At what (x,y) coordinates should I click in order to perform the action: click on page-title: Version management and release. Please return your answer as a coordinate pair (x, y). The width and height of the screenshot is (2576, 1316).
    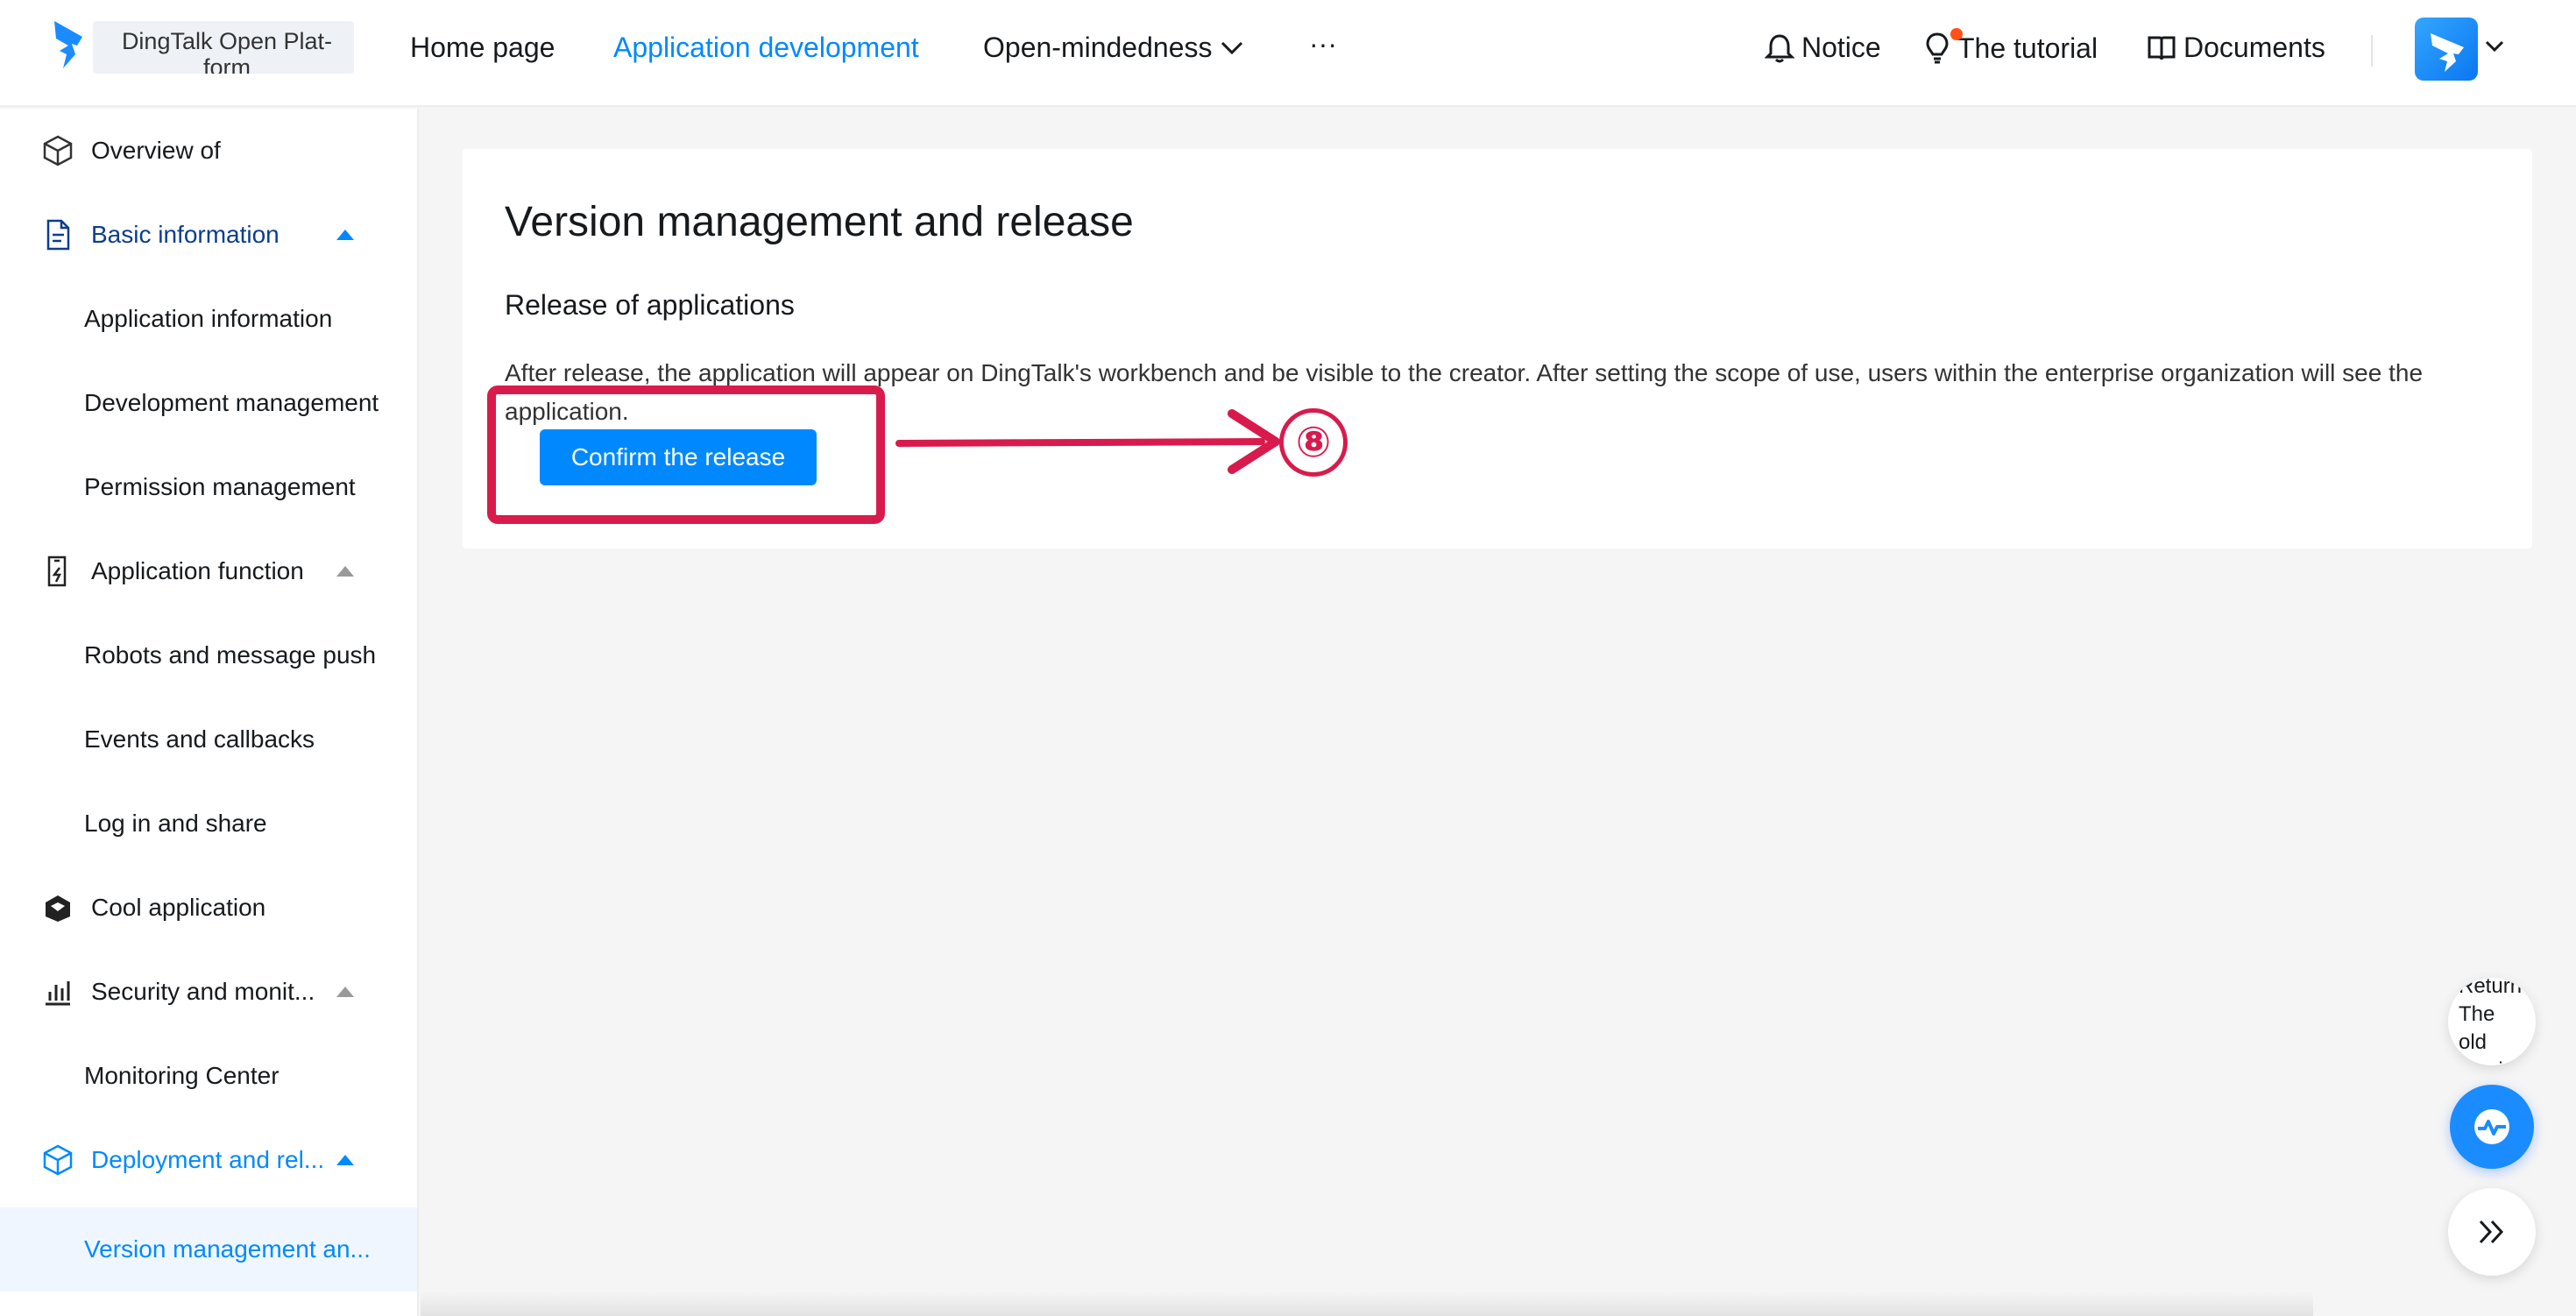
    Looking at the image, I should click on (819, 222).